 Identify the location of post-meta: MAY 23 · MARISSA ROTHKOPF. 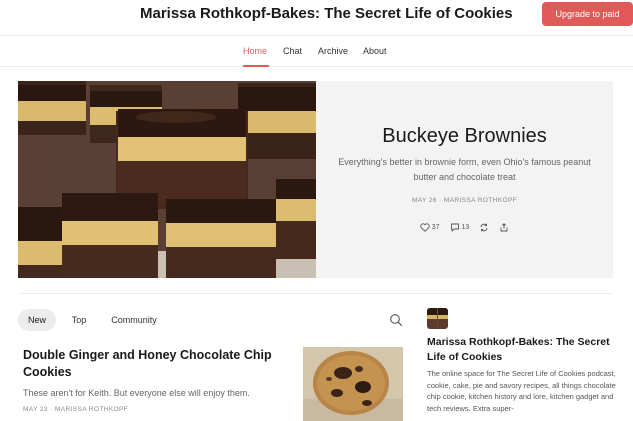
(76, 409).